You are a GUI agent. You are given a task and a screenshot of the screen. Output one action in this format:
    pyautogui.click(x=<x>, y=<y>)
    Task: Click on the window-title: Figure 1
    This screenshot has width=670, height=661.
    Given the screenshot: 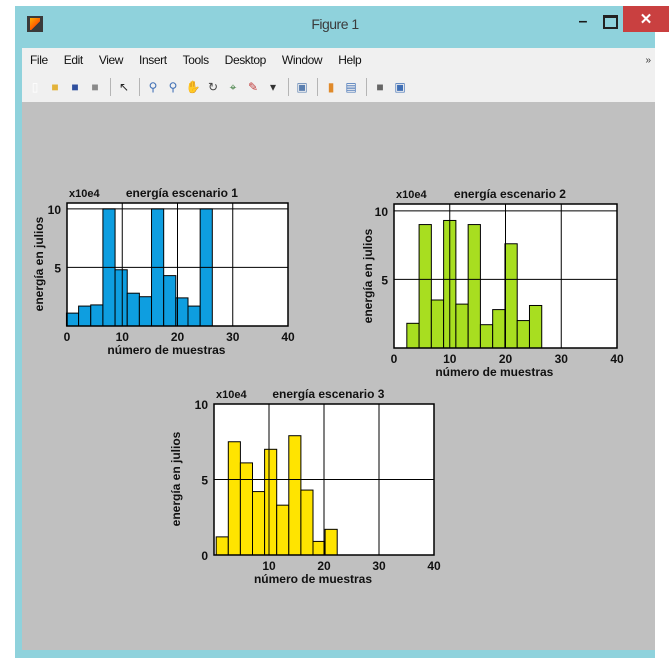 What is the action you would take?
    pyautogui.click(x=335, y=24)
    